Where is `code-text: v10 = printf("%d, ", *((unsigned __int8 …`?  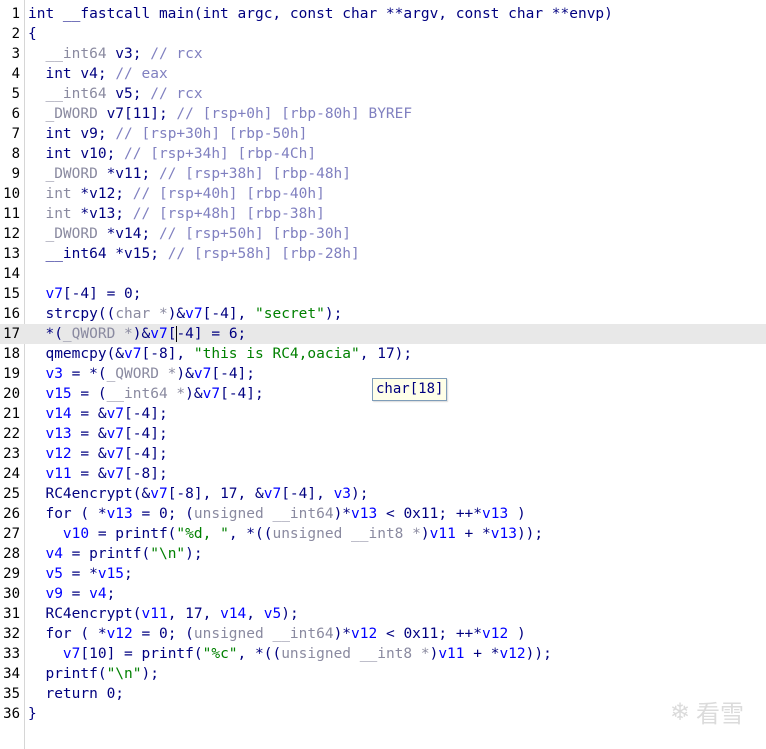
code-text: v10 = printf("%d, ", *((unsigned __int8 … is located at coordinates (285, 534).